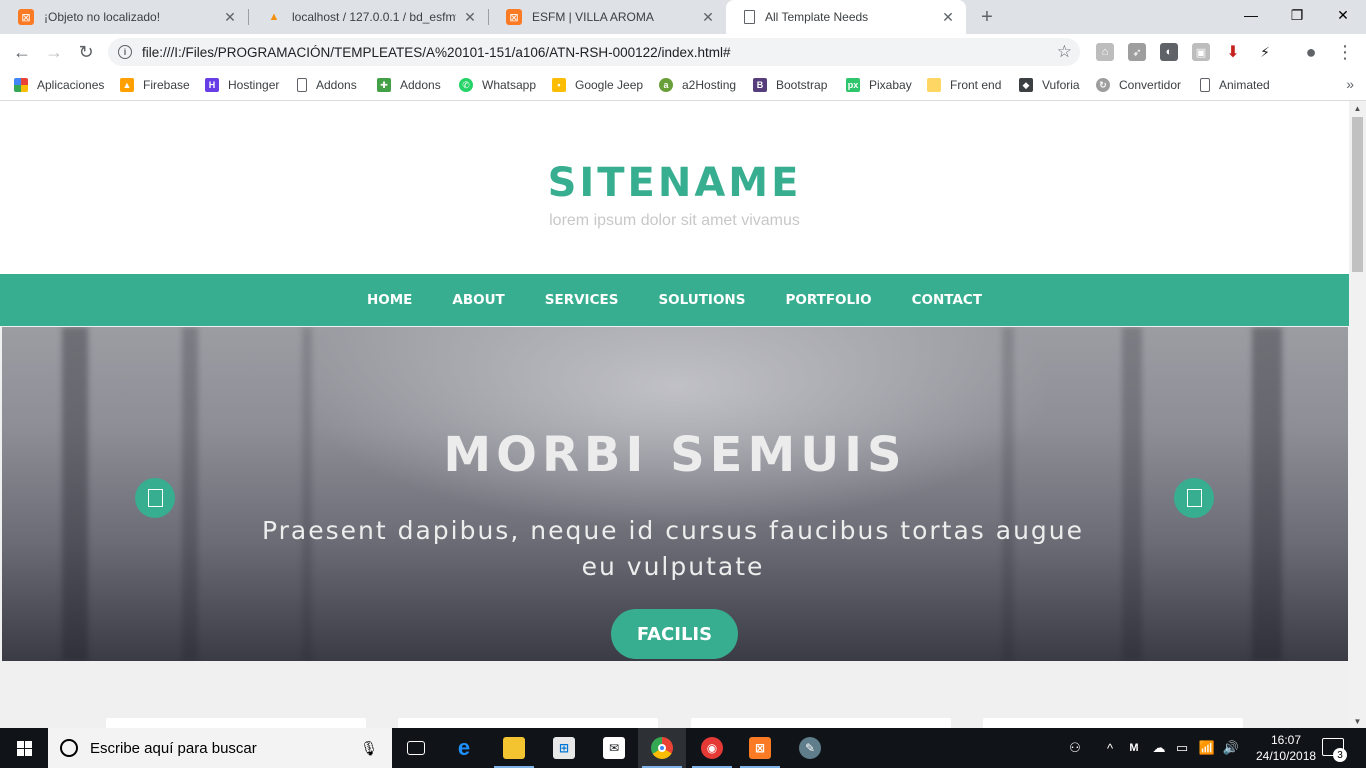  What do you see at coordinates (1265, 52) in the screenshot?
I see `lightning-extension-icon: ⚡` at bounding box center [1265, 52].